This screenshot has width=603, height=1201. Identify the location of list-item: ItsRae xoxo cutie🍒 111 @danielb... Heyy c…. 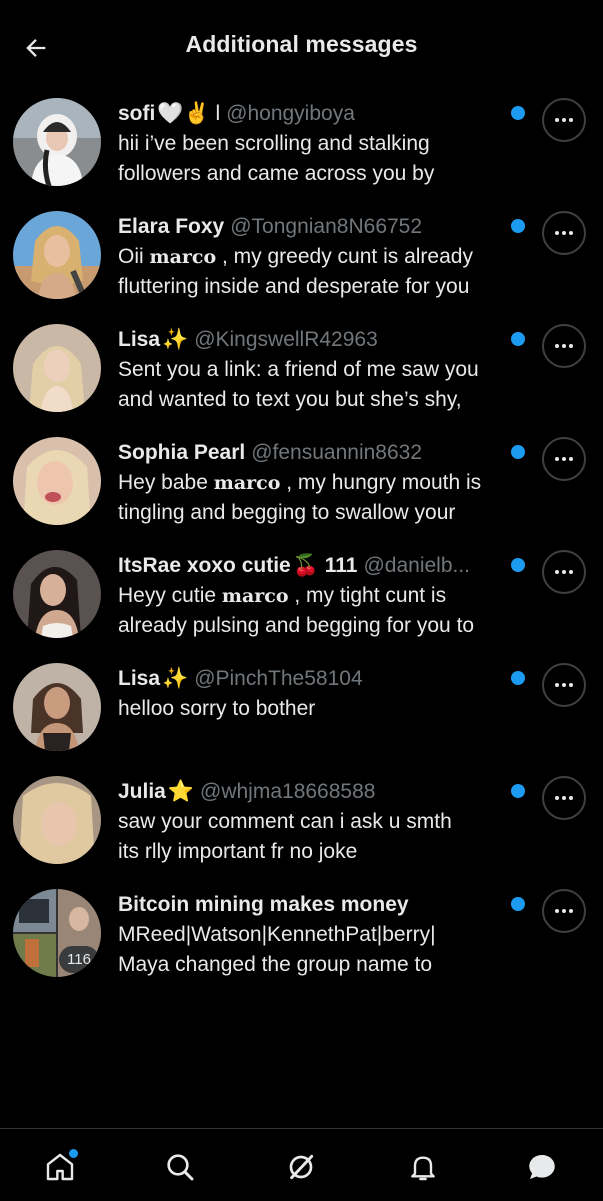
(301, 604).